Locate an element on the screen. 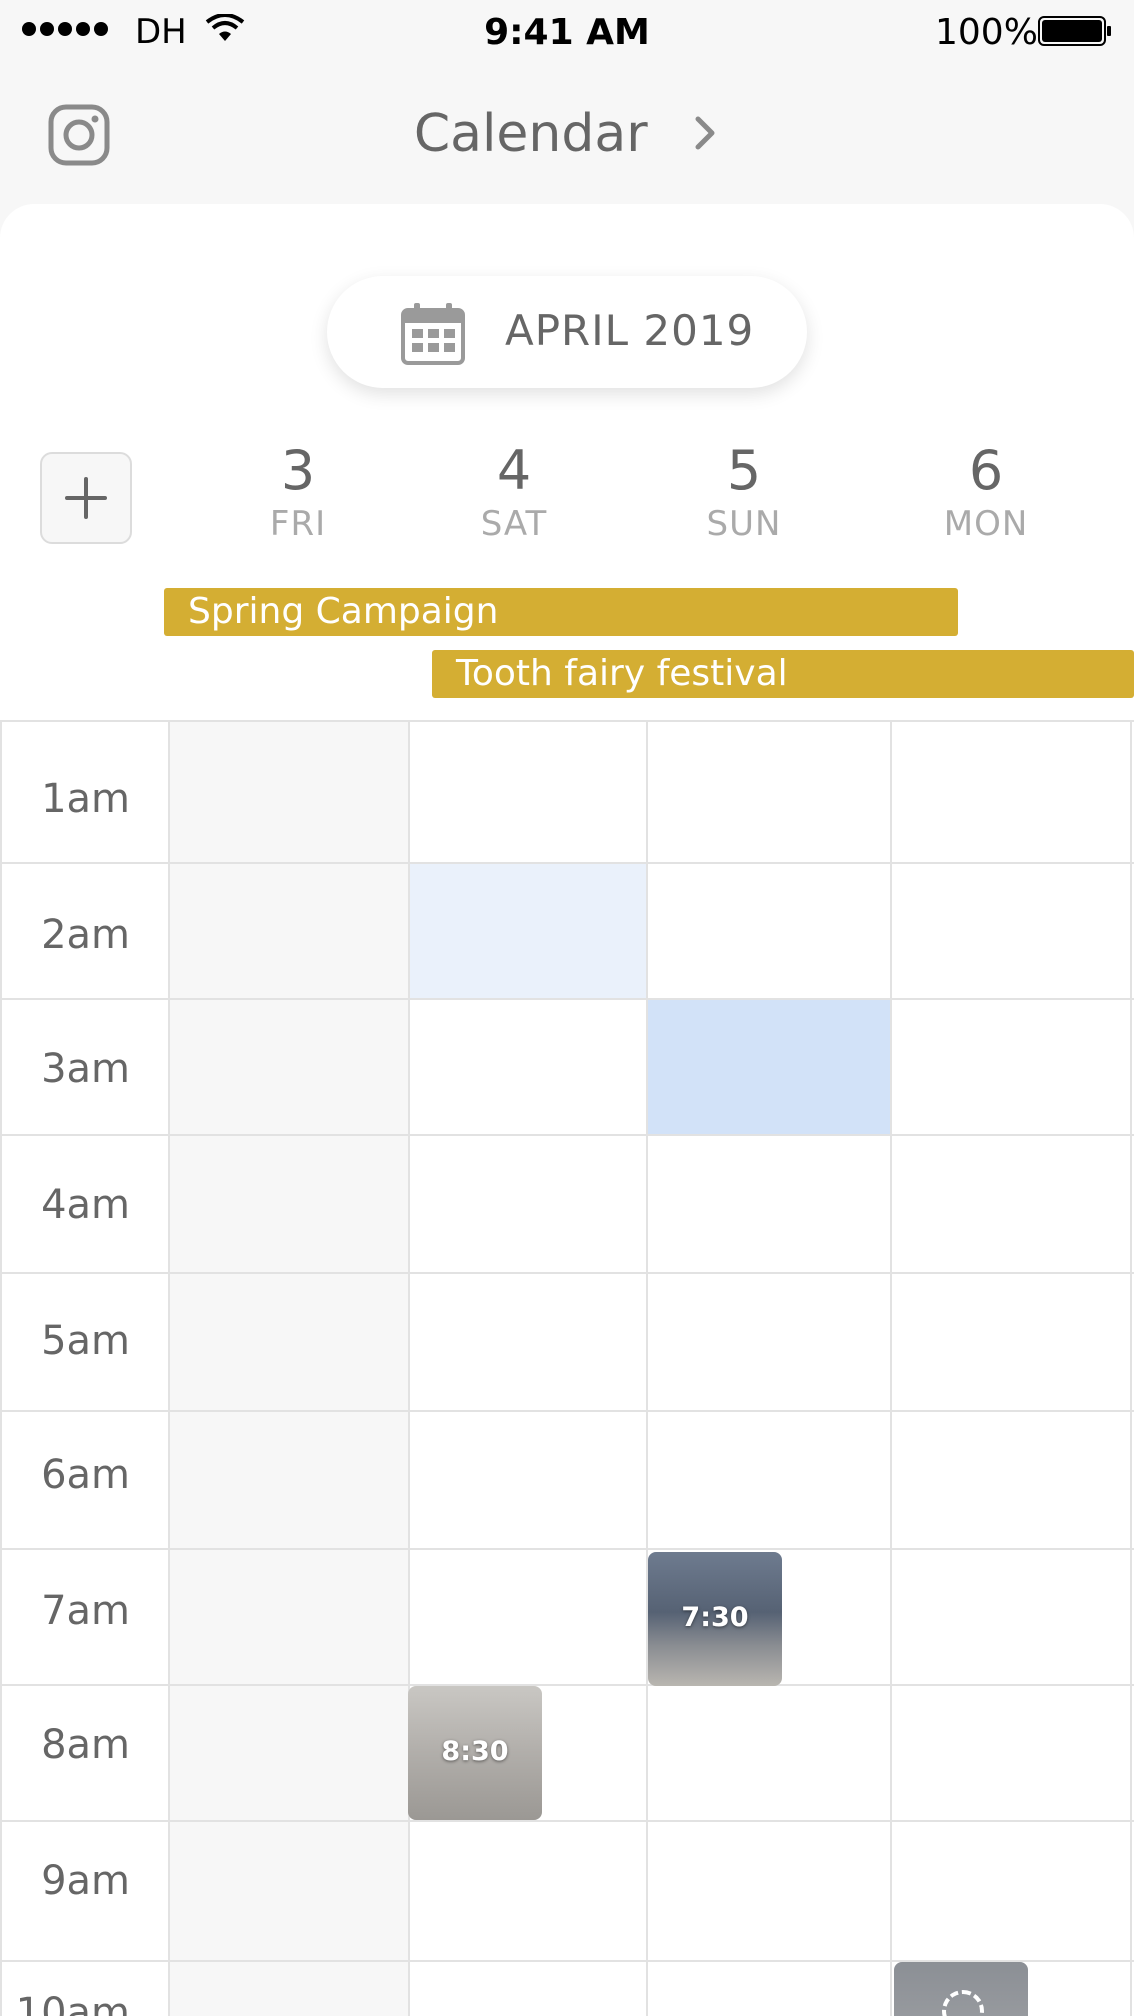 The width and height of the screenshot is (1134, 2016). post-time: 8:30 is located at coordinates (475, 1751).